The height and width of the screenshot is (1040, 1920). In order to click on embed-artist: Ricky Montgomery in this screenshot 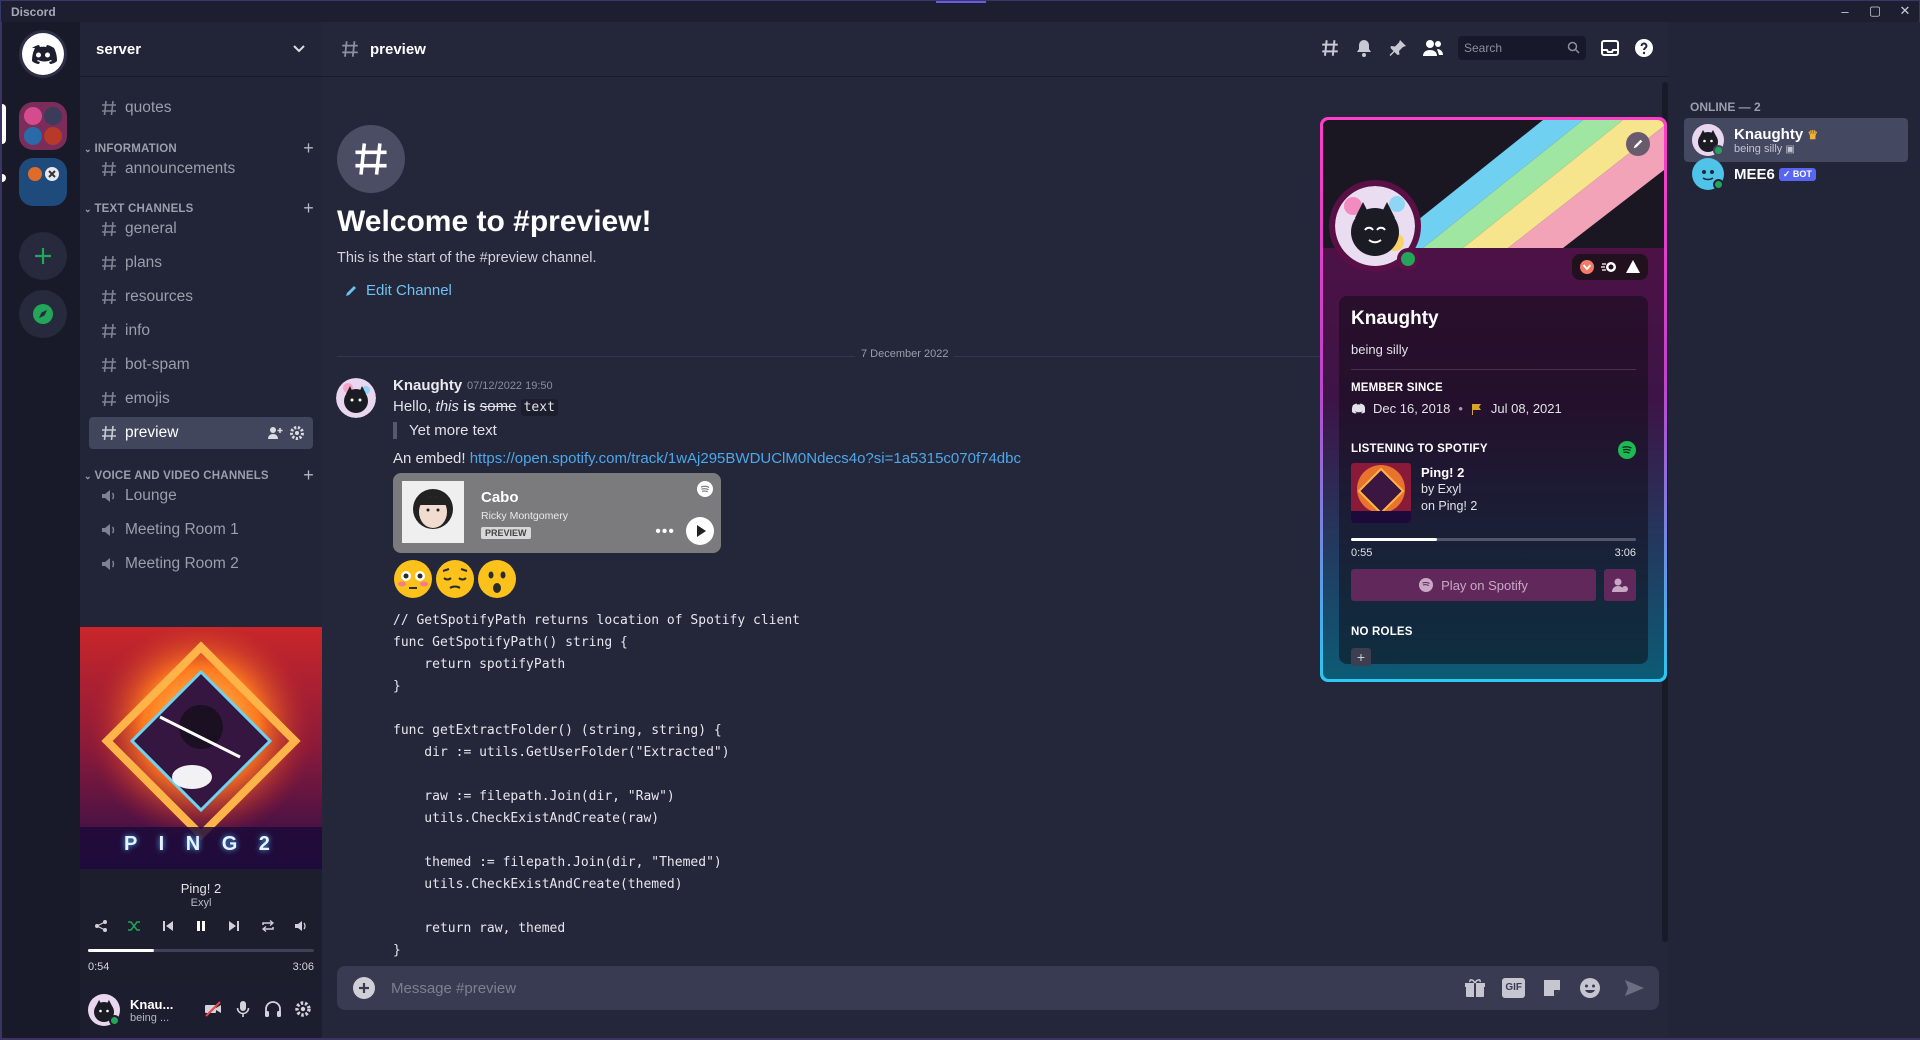, I will do `click(524, 516)`.